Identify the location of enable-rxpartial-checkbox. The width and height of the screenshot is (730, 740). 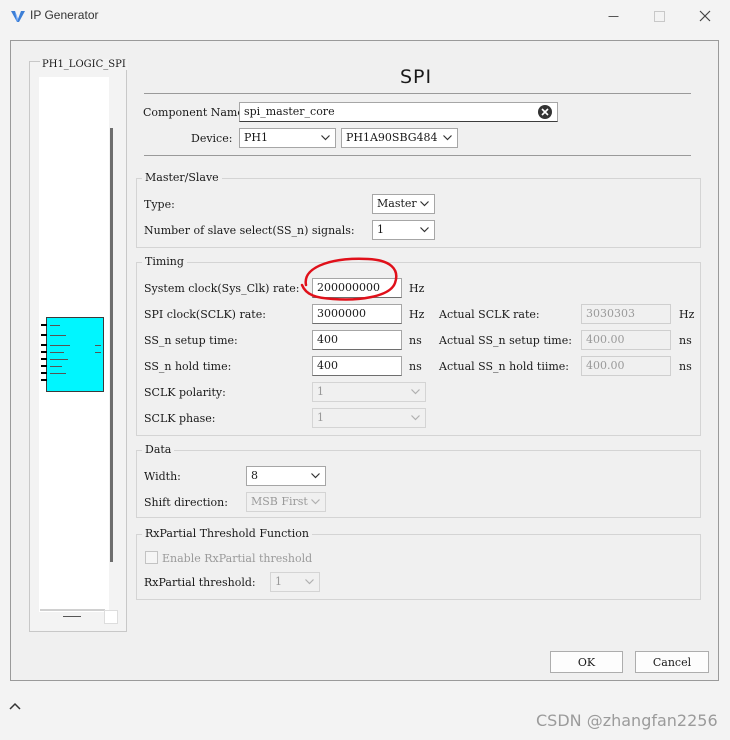
(151, 557).